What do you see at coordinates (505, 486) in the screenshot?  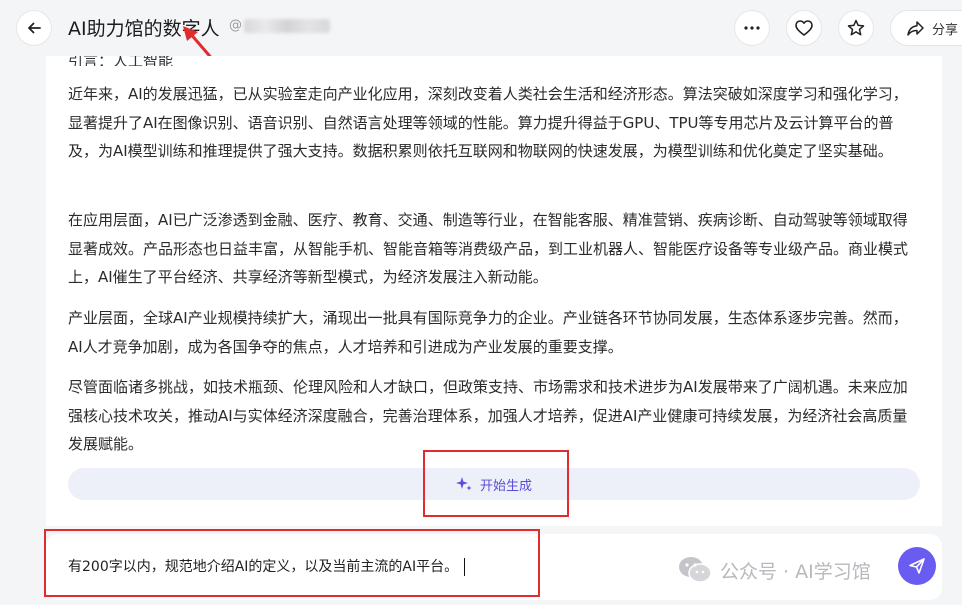 I see `generate-label: 开始生成` at bounding box center [505, 486].